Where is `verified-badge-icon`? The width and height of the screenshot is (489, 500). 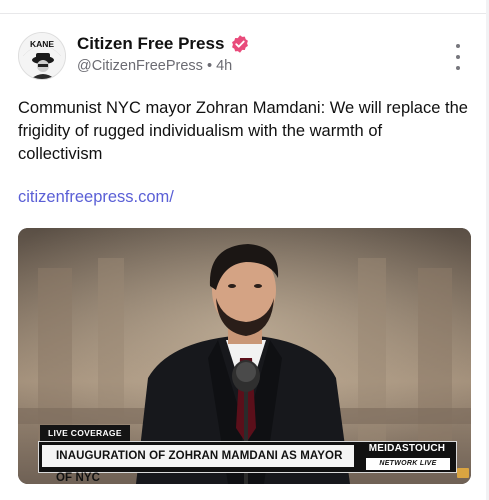 verified-badge-icon is located at coordinates (240, 44).